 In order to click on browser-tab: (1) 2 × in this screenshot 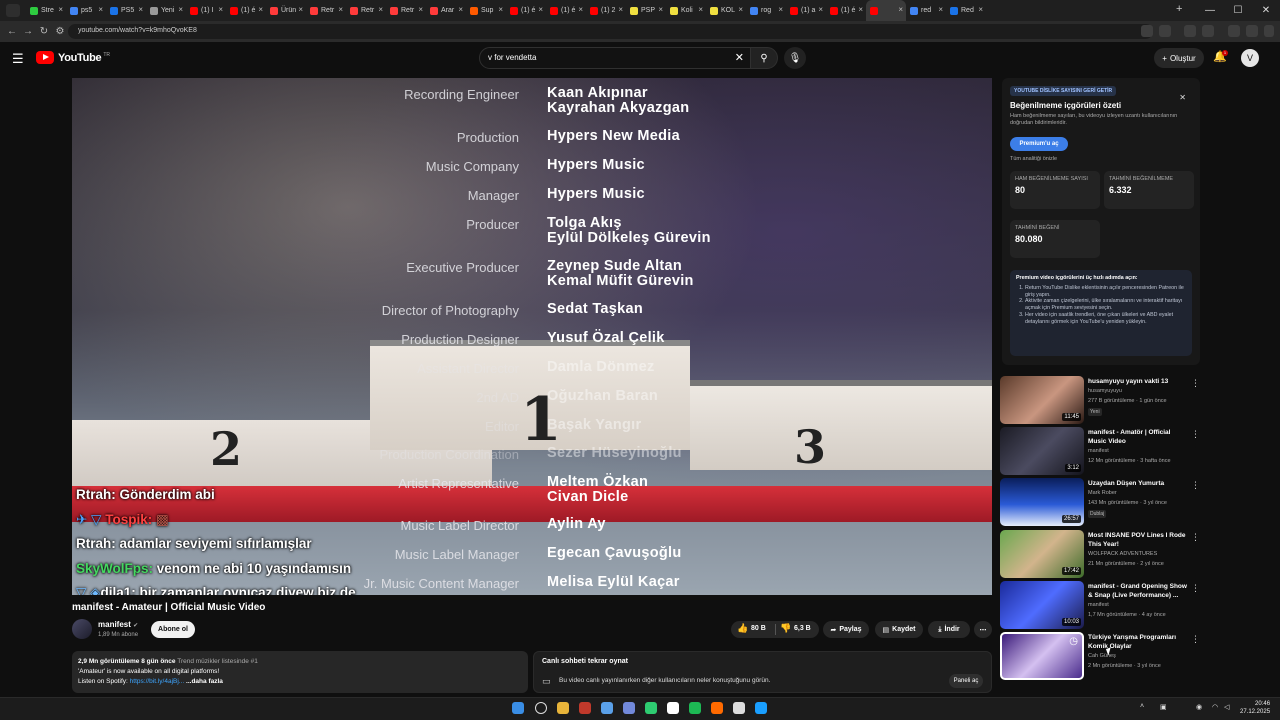, I will do `click(606, 10)`.